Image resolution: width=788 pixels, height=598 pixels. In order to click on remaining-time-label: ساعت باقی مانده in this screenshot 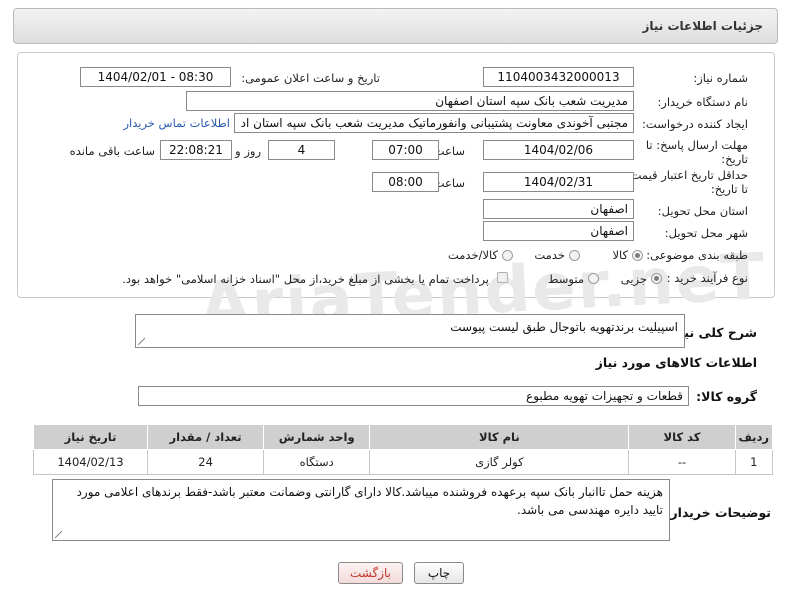, I will do `click(112, 151)`.